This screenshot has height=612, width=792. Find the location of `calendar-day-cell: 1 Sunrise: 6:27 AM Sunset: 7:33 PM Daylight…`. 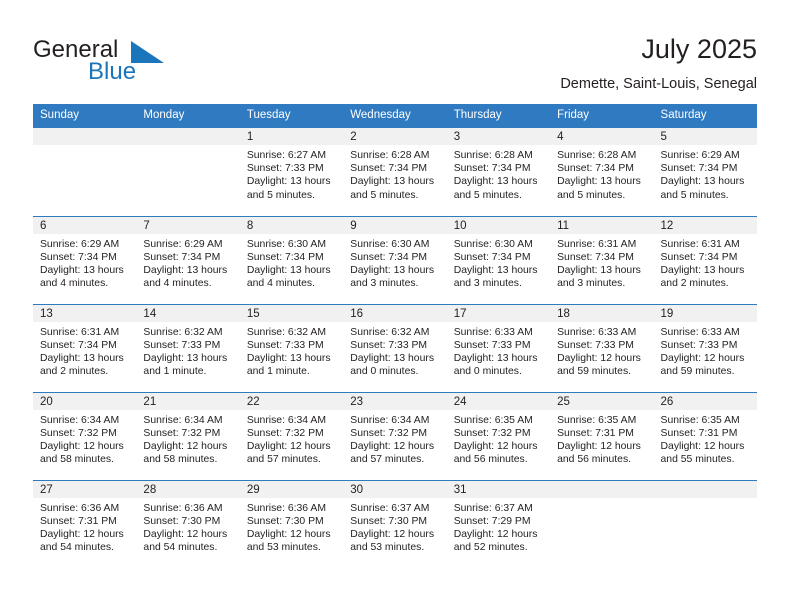

calendar-day-cell: 1 Sunrise: 6:27 AM Sunset: 7:33 PM Daylight… is located at coordinates (291, 172).